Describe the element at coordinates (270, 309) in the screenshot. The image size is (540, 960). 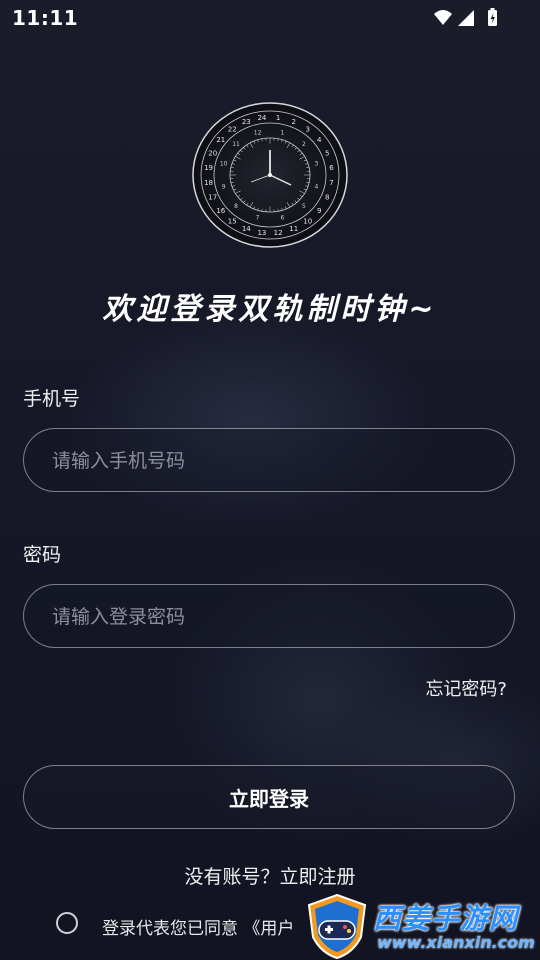
I see `welcome-title: 欢迎登录双轨制时钟~` at that location.